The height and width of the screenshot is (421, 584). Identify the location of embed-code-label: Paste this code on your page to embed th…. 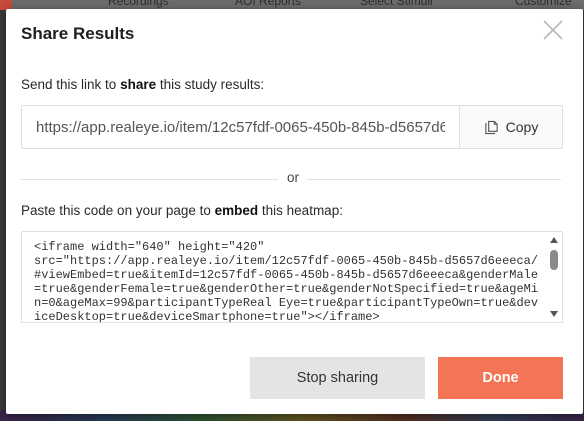
(182, 210).